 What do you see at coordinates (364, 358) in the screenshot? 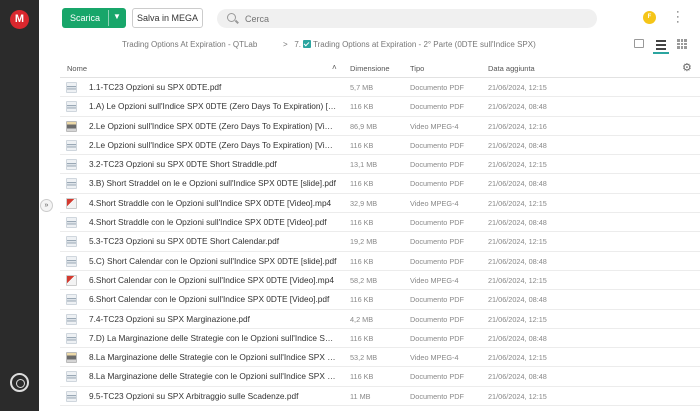
I see `file-size: 53,2 MB` at bounding box center [364, 358].